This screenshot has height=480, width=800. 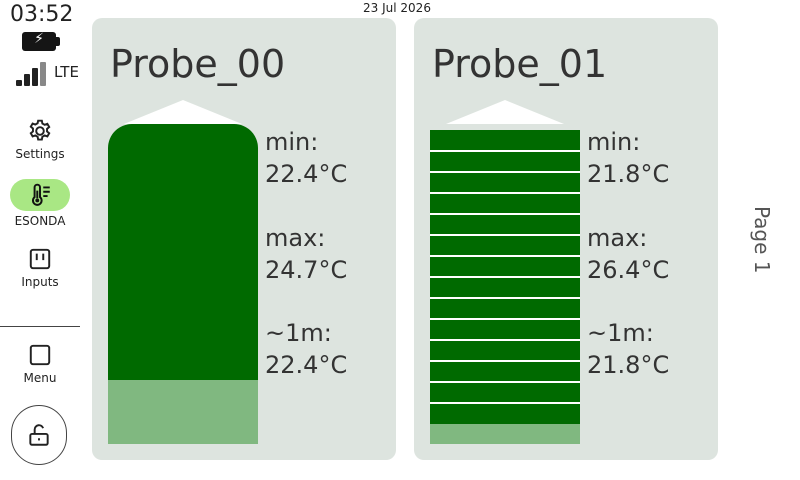 What do you see at coordinates (306, 270) in the screenshot?
I see `max-value: 24.7°C` at bounding box center [306, 270].